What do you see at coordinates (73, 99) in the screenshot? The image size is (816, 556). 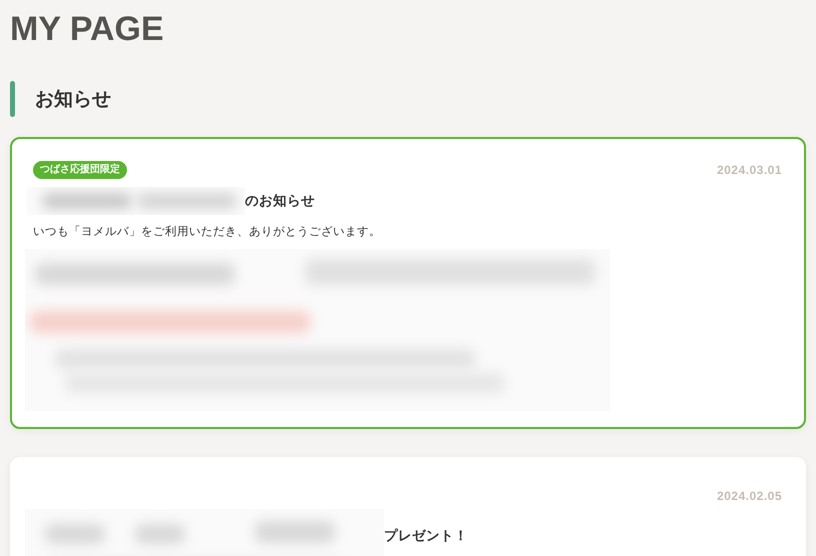 I see `section-heading: お知らせ` at bounding box center [73, 99].